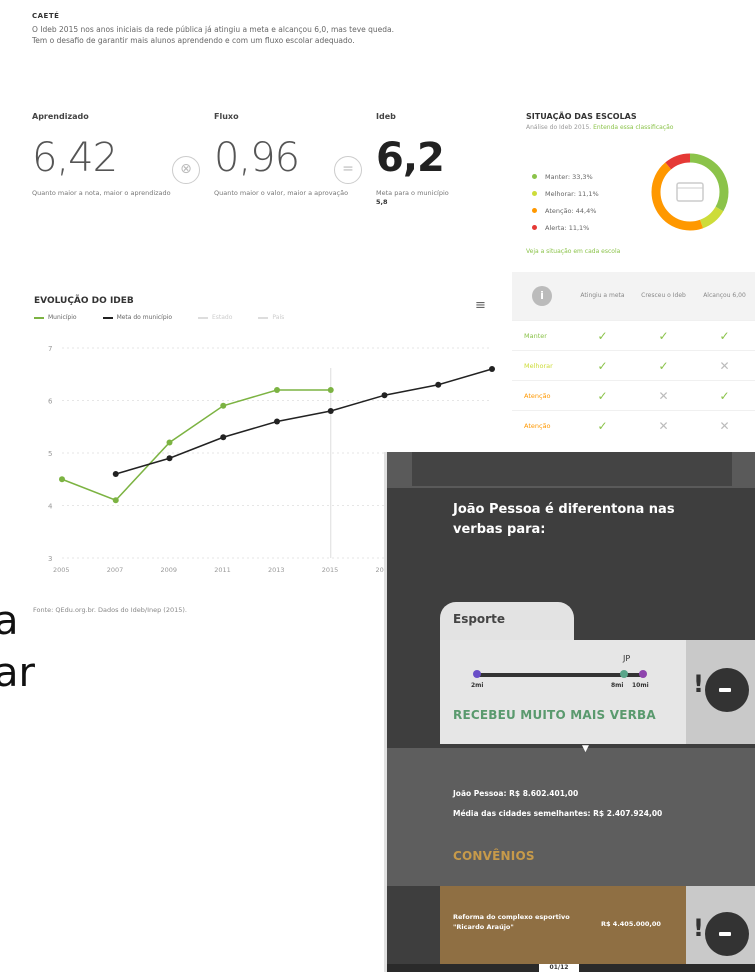  What do you see at coordinates (330, 570) in the screenshot?
I see `x-tick-label: 2015` at bounding box center [330, 570].